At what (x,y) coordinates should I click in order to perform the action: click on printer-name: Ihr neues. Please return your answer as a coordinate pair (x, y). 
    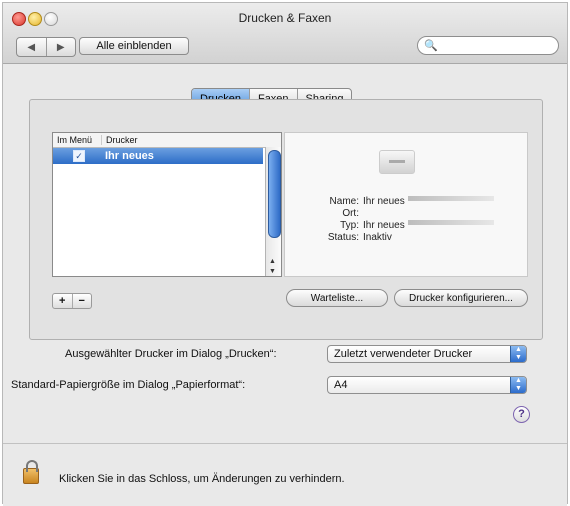
    Looking at the image, I should click on (129, 156).